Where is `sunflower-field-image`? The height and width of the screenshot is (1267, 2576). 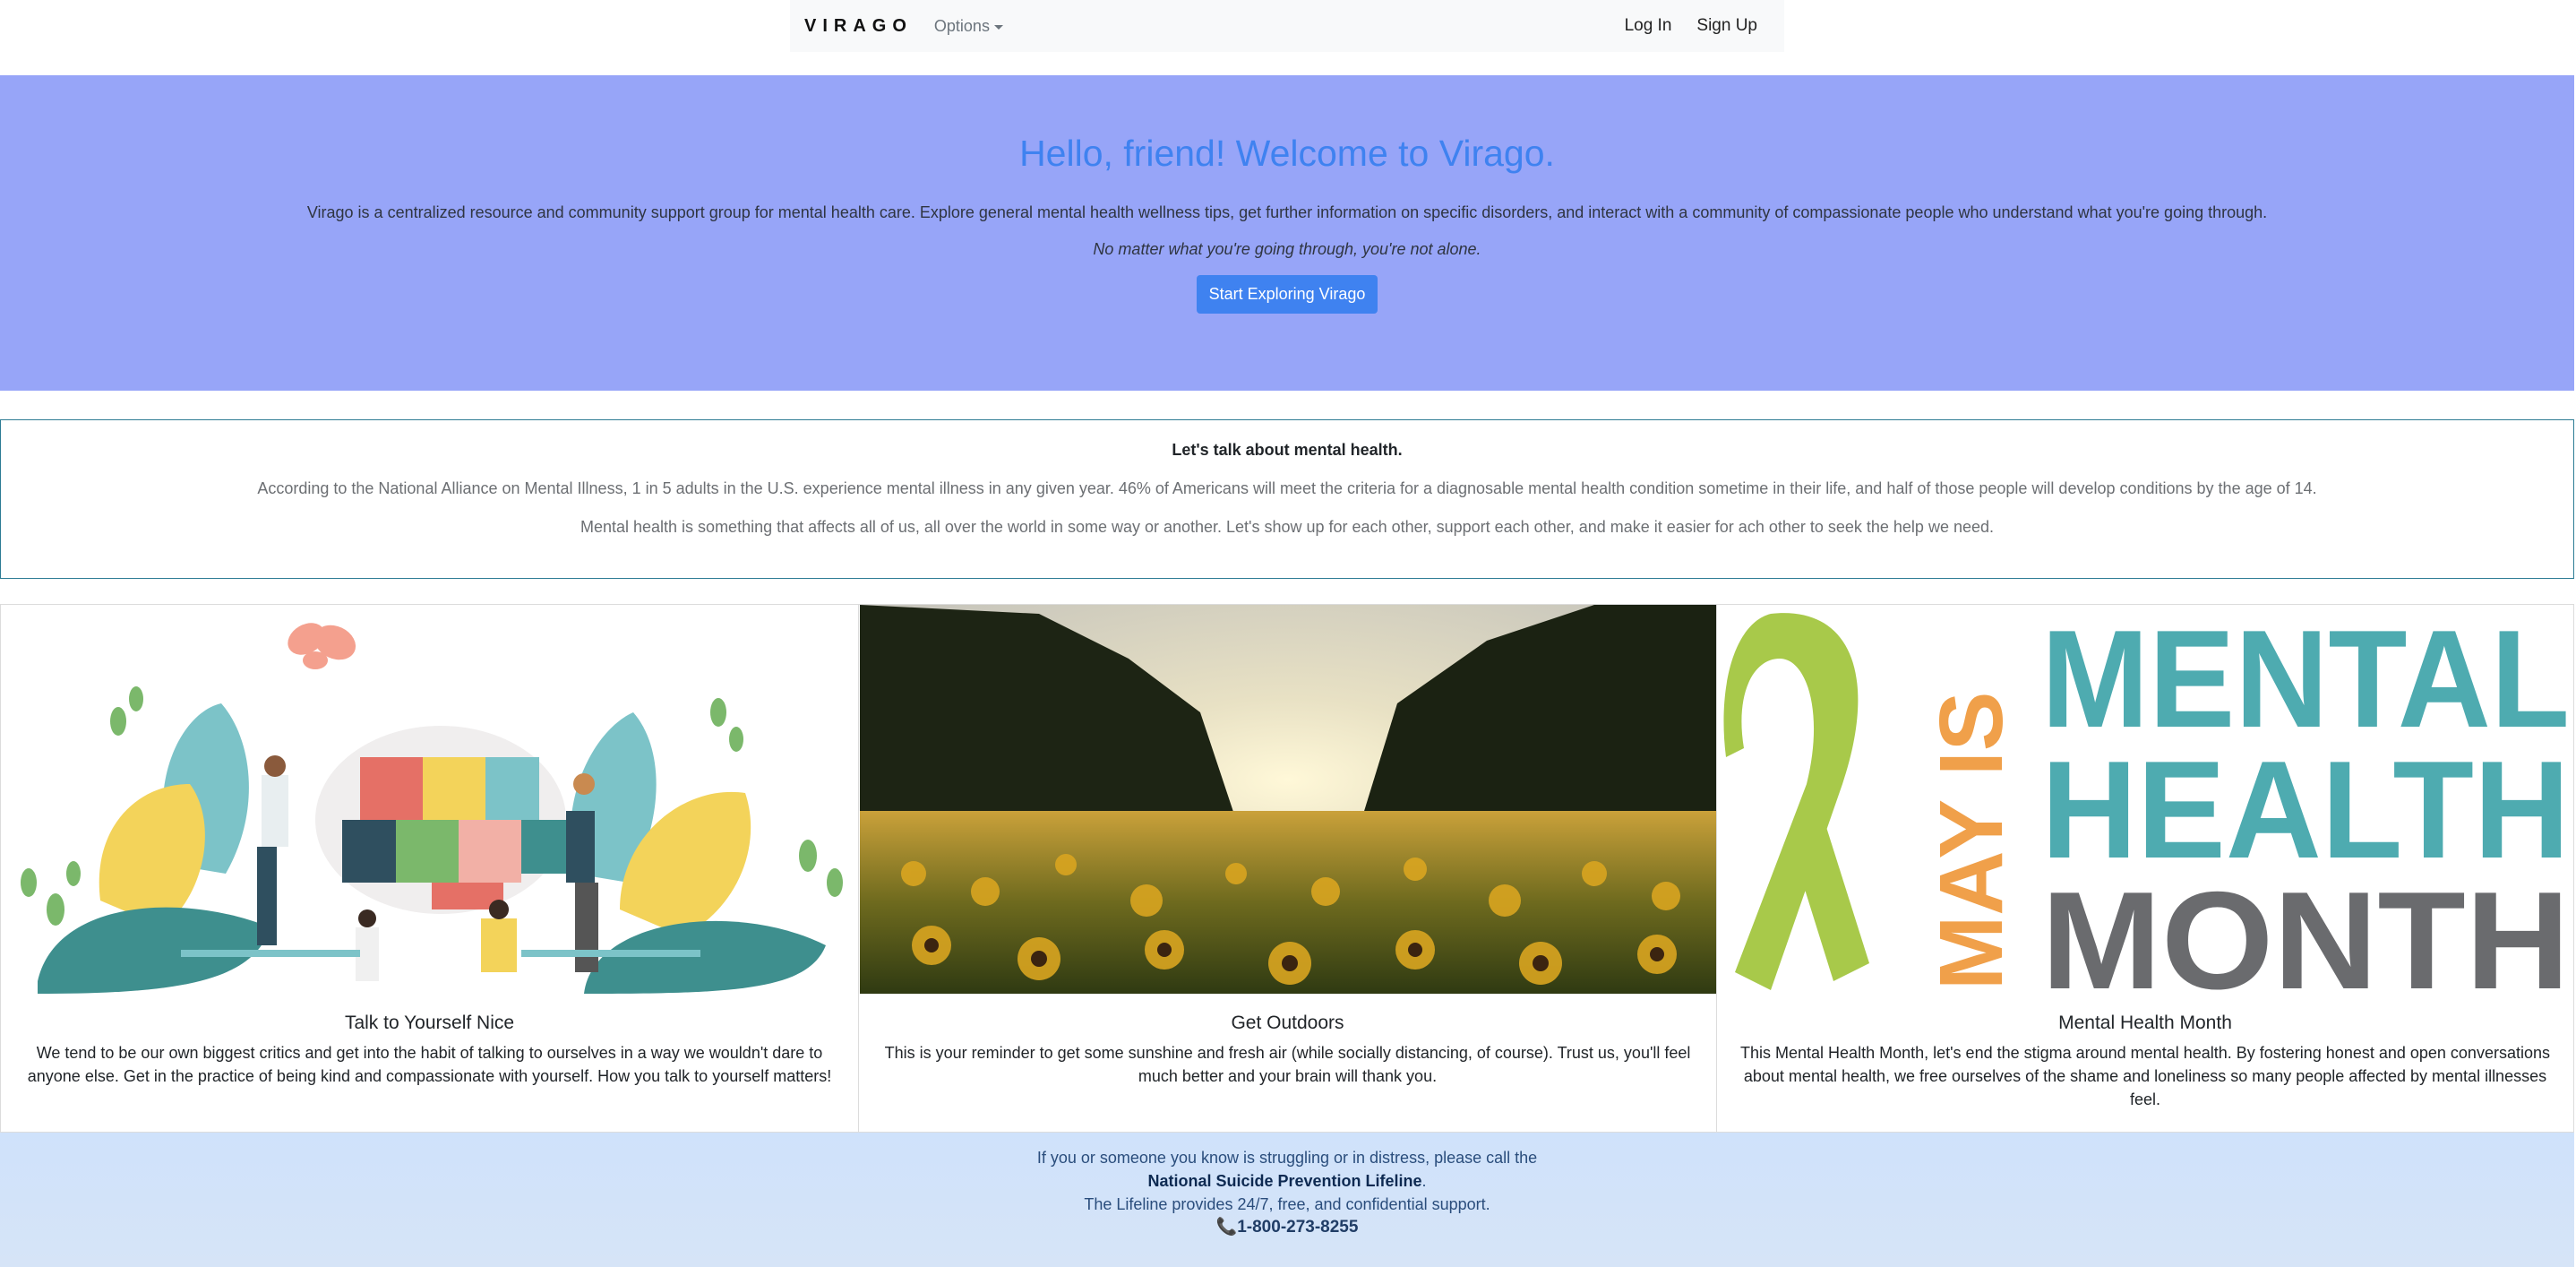
sunflower-field-image is located at coordinates (1287, 799).